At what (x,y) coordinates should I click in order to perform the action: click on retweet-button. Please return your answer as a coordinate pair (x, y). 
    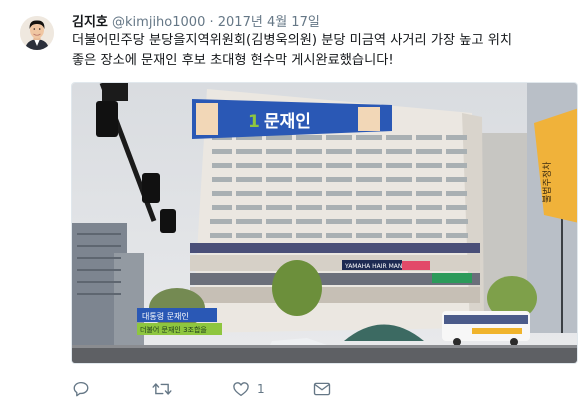
    Looking at the image, I should click on (162, 389).